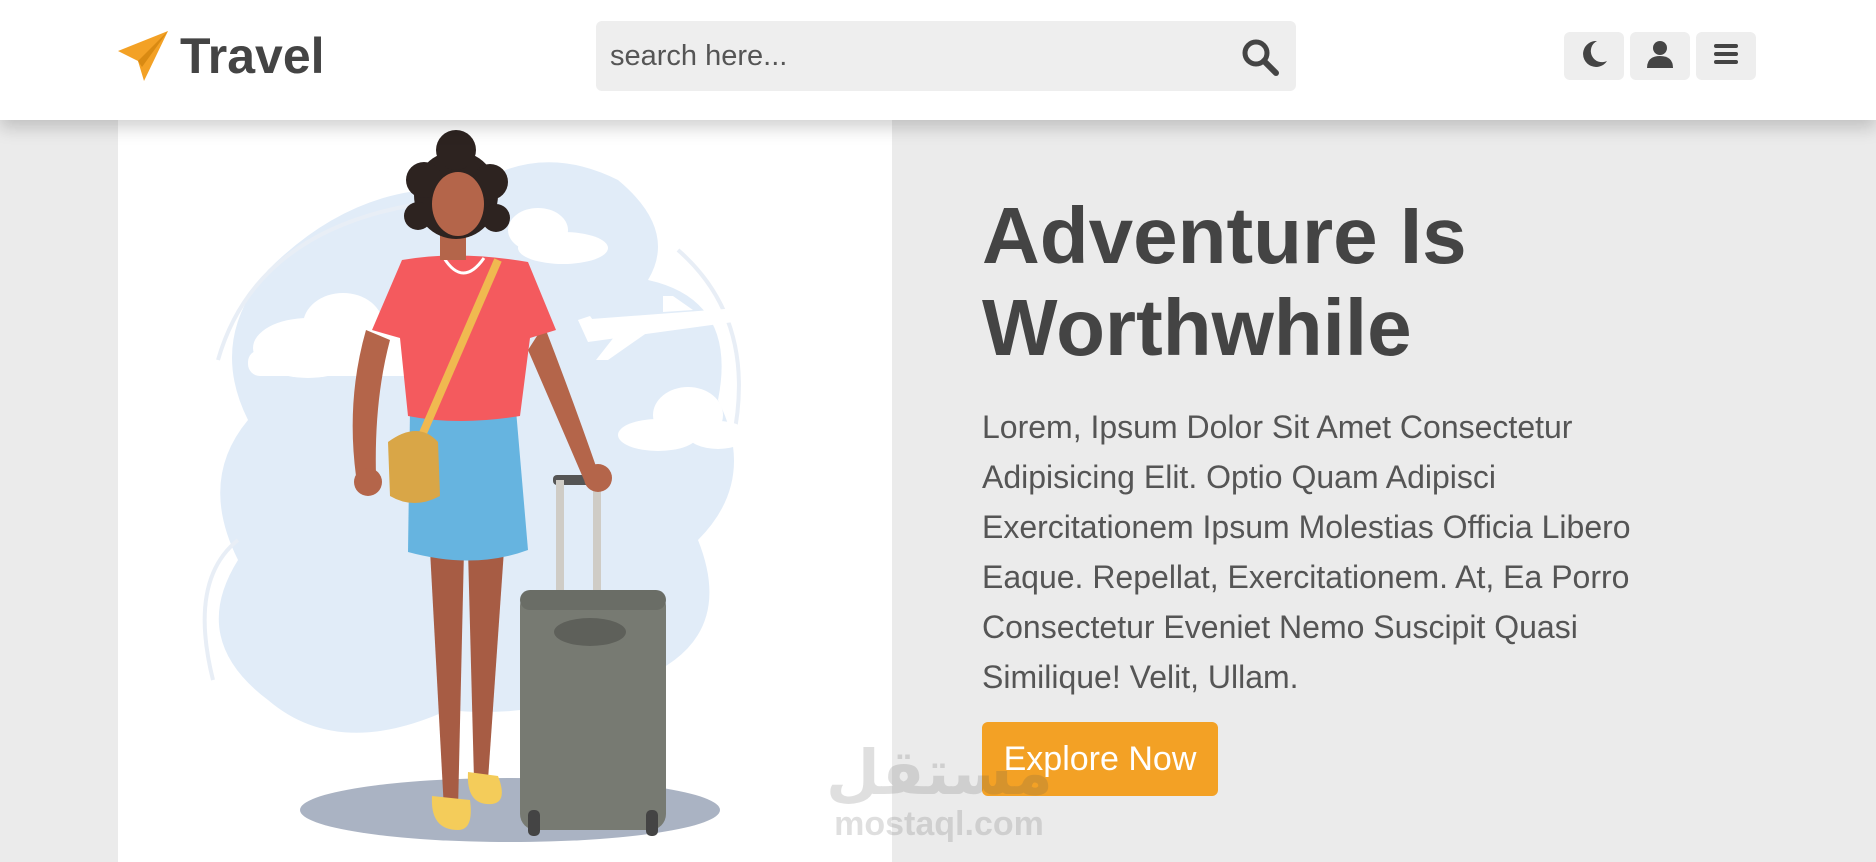 Image resolution: width=1876 pixels, height=862 pixels. I want to click on theme-toggle-button, so click(1594, 56).